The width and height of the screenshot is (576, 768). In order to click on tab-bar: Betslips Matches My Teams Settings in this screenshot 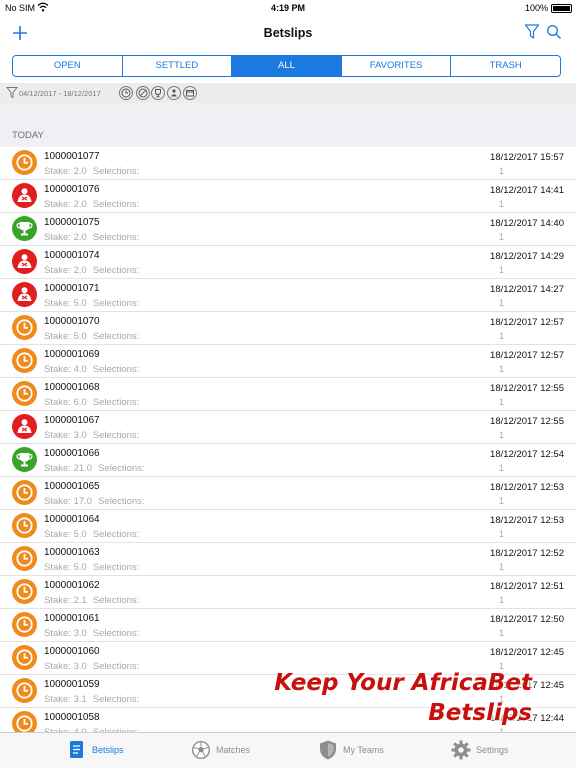, I will do `click(288, 750)`.